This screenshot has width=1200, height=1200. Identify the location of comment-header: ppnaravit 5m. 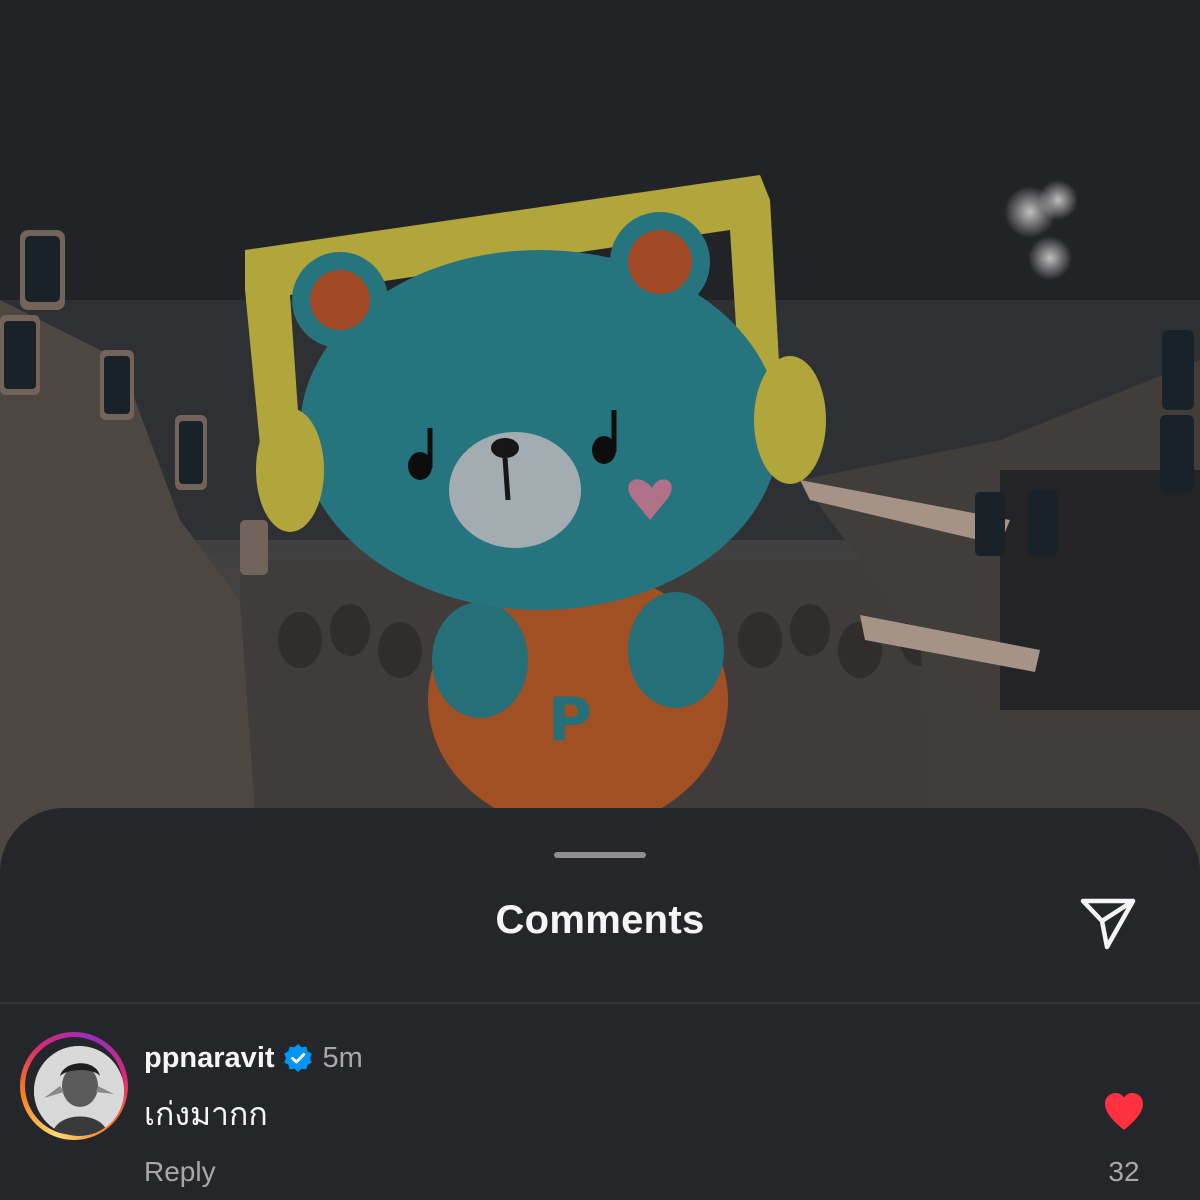
(253, 1058).